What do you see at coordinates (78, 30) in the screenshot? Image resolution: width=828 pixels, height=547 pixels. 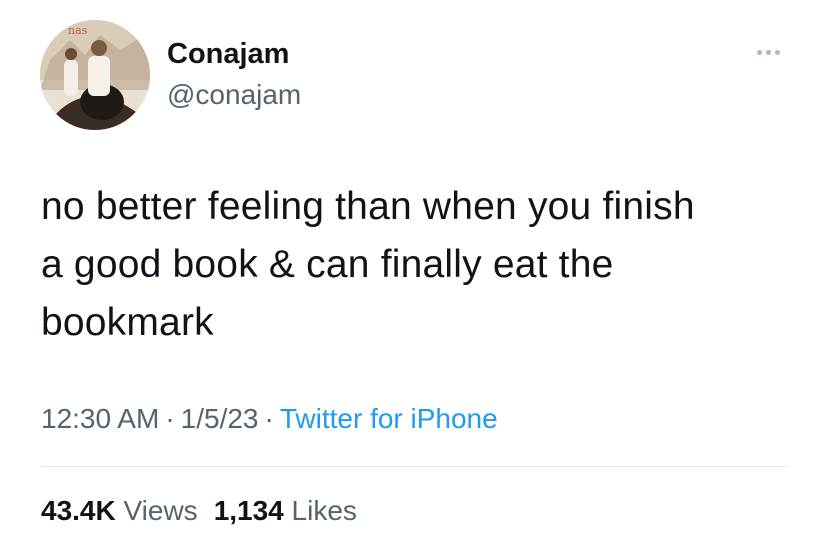 I see `svg-text: nas` at bounding box center [78, 30].